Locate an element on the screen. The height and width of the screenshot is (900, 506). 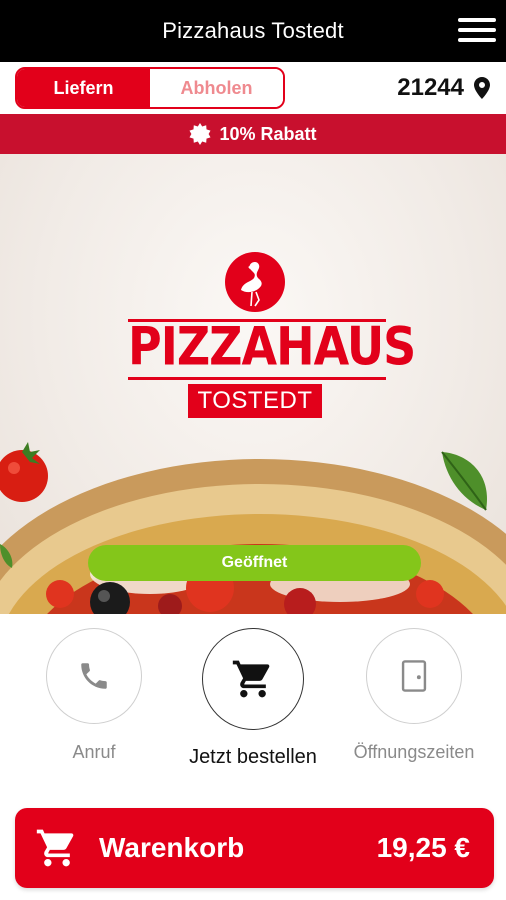
call-circle is located at coordinates (94, 676).